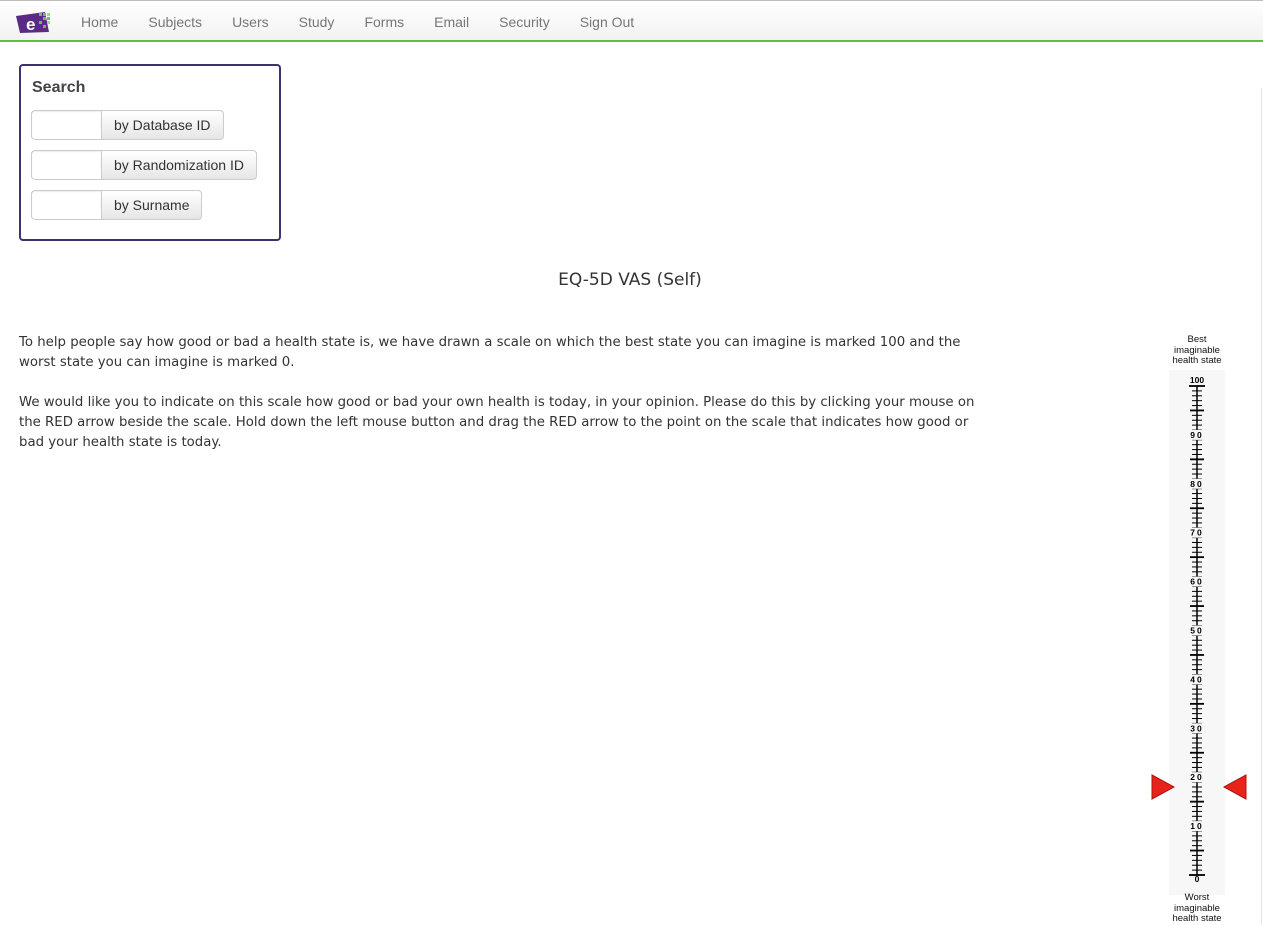  What do you see at coordinates (162, 125) in the screenshot?
I see `search-by-database-id-button: by Database ID` at bounding box center [162, 125].